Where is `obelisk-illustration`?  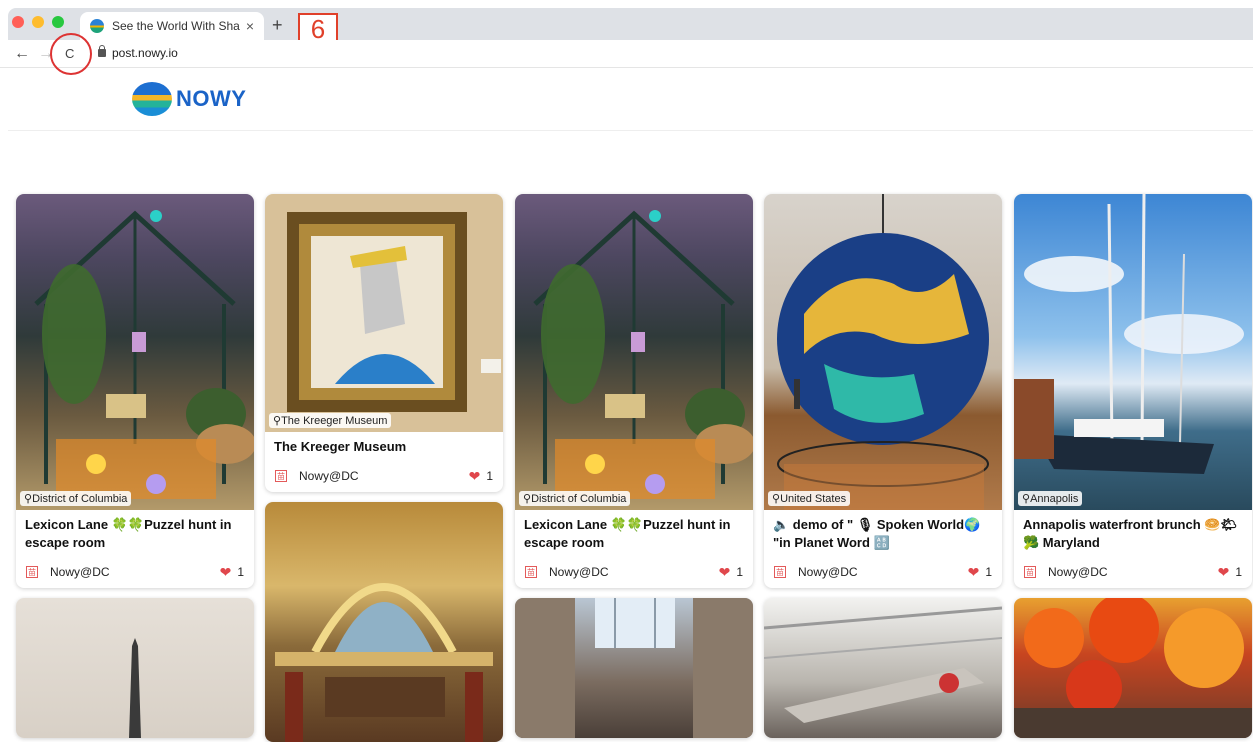 obelisk-illustration is located at coordinates (135, 688).